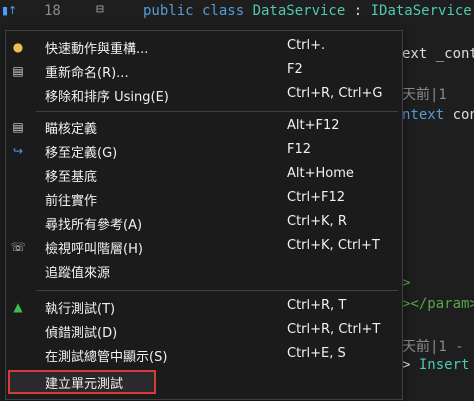  I want to click on code-identifier: Insert, so click(444, 365).